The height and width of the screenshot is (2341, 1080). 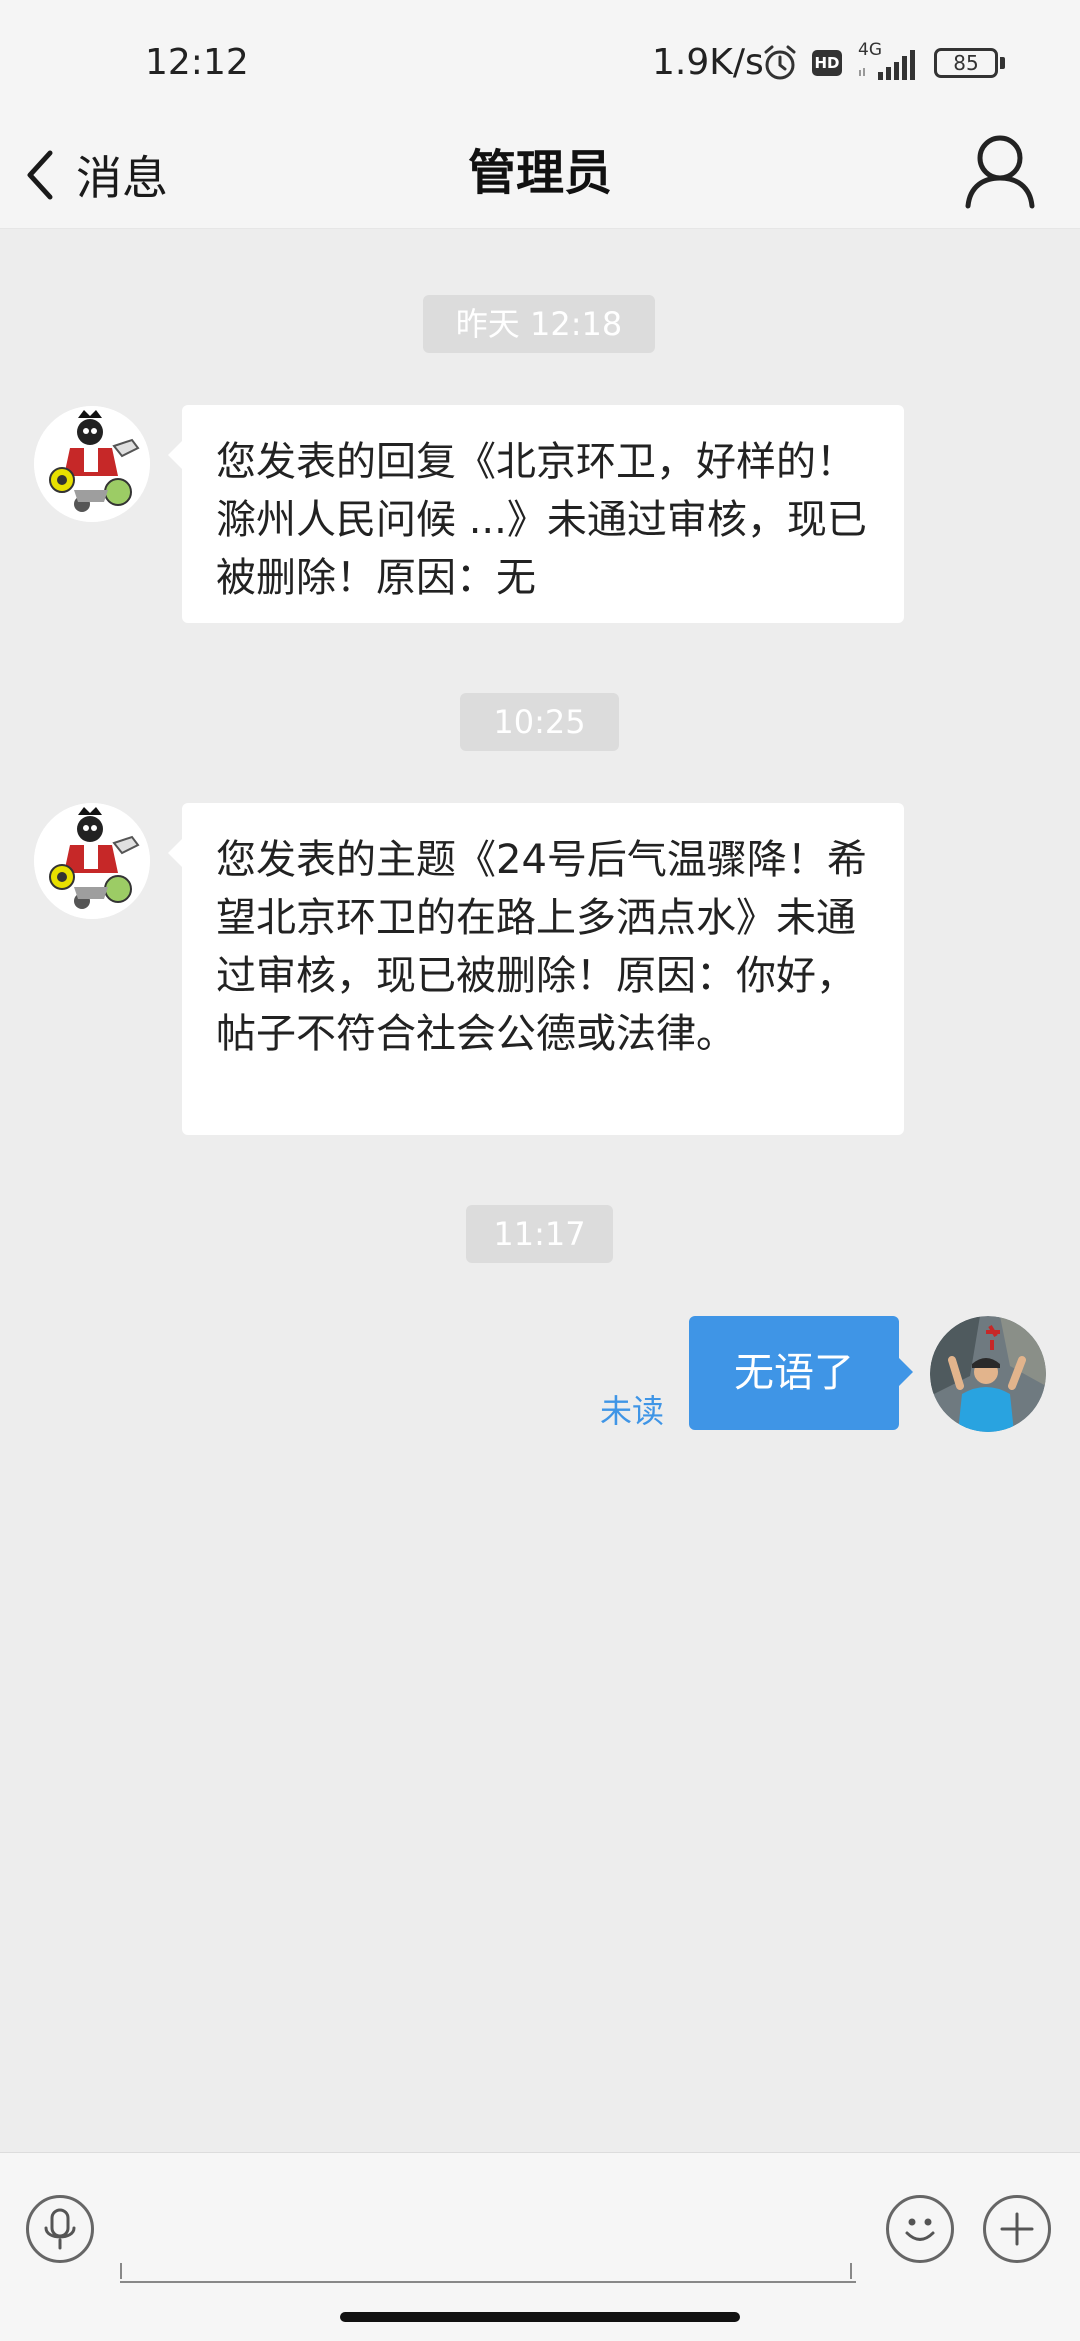 I want to click on voice-input-button, so click(x=60, y=2229).